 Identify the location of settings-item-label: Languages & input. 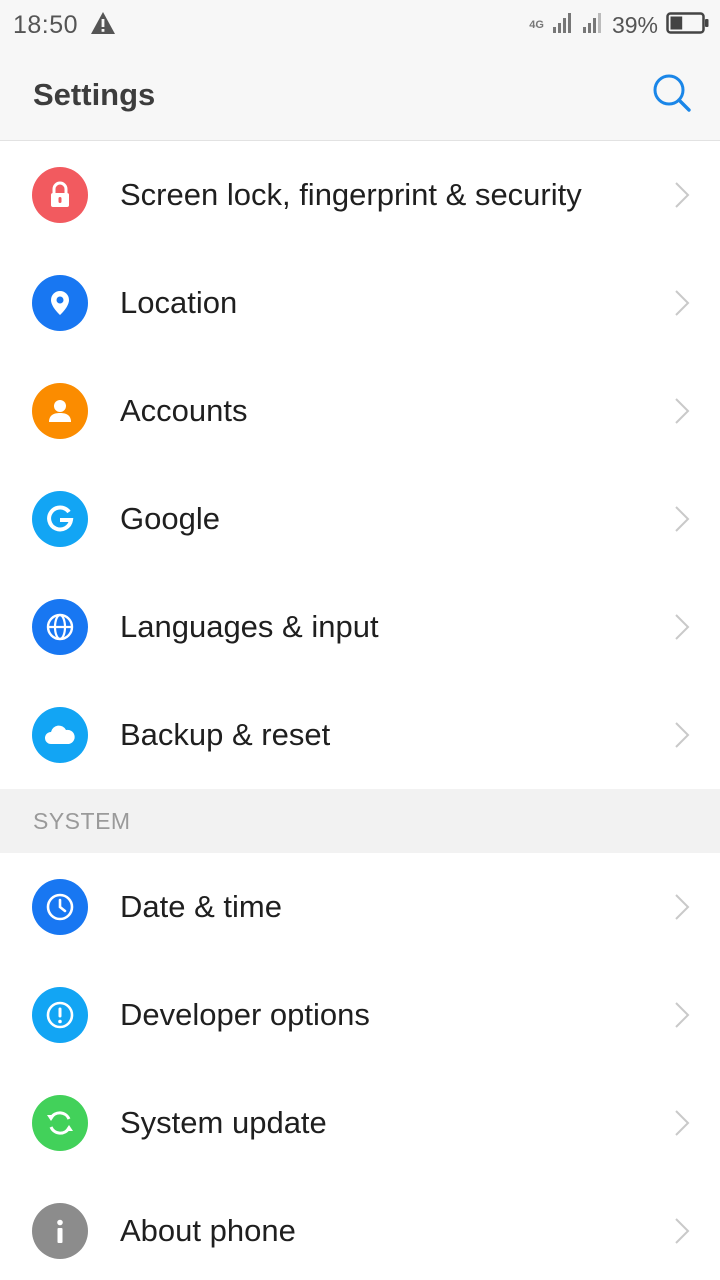
(249, 626).